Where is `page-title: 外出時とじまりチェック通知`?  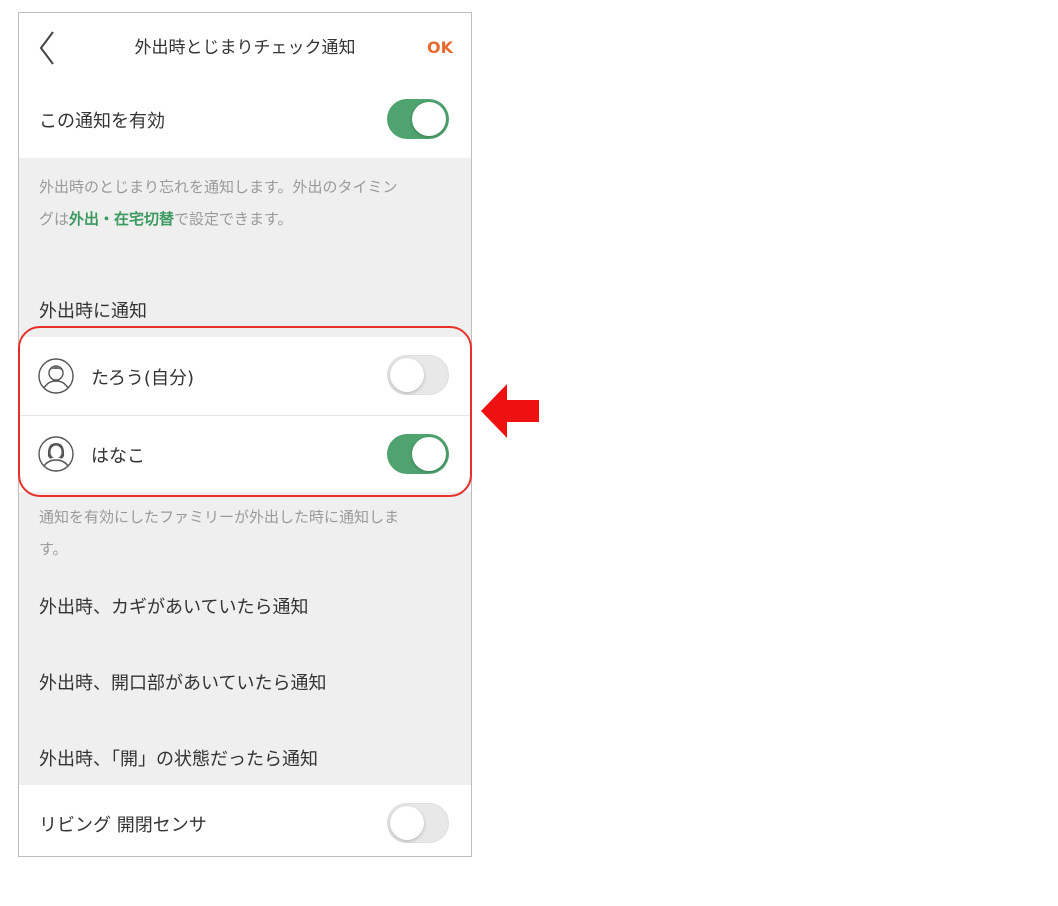 page-title: 外出時とじまりチェック通知 is located at coordinates (245, 48).